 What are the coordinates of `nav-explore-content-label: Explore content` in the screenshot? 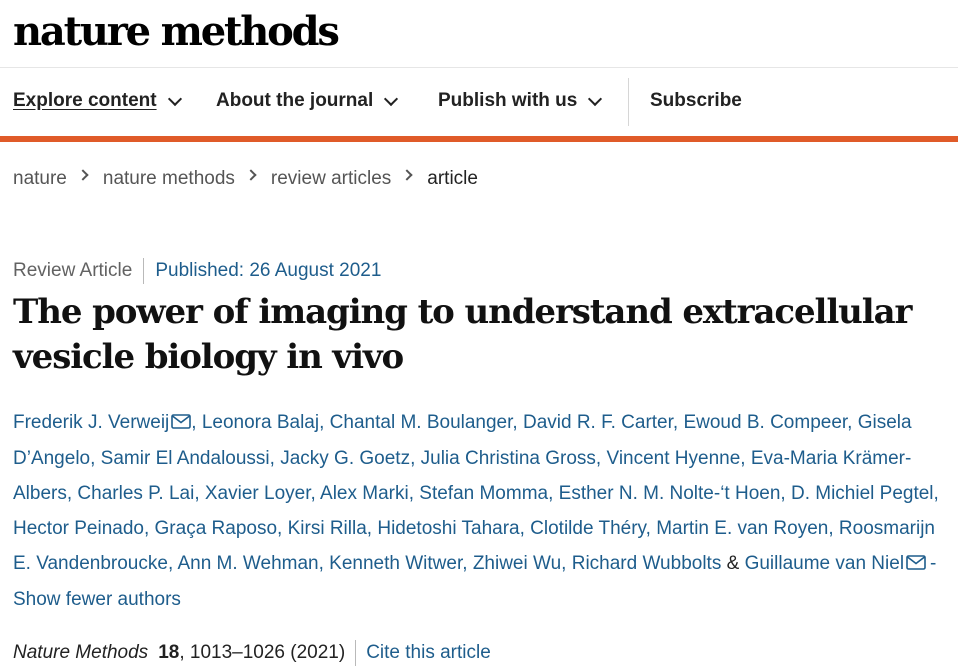 It's located at (85, 100).